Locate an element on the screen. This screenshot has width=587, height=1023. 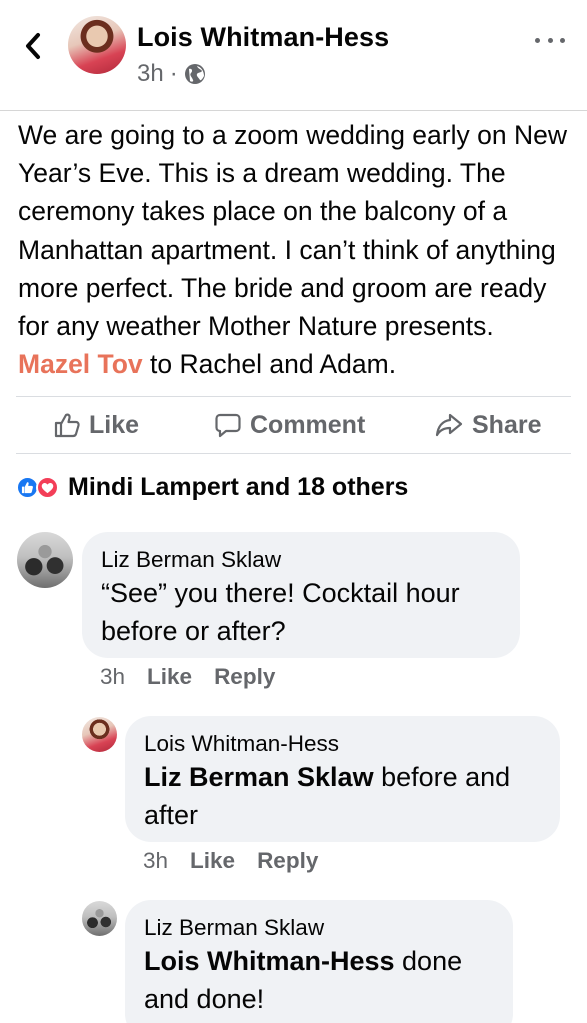
comment-like-button: Like is located at coordinates (169, 677).